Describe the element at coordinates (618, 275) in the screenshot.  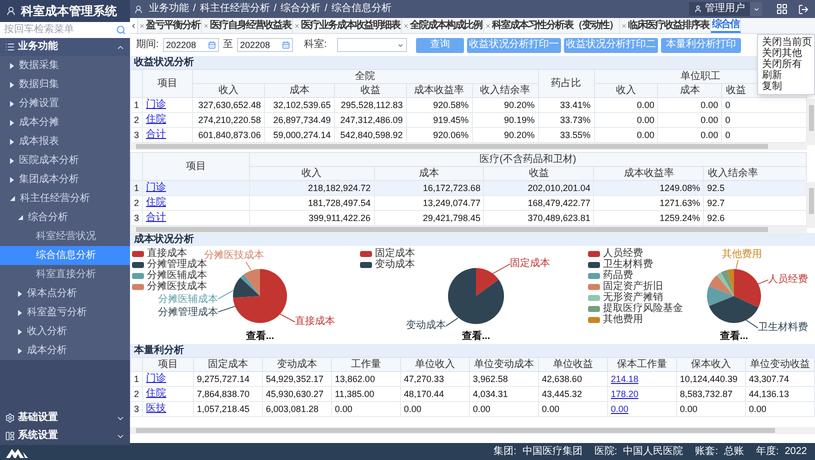
I see `legend-label: 药品费` at that location.